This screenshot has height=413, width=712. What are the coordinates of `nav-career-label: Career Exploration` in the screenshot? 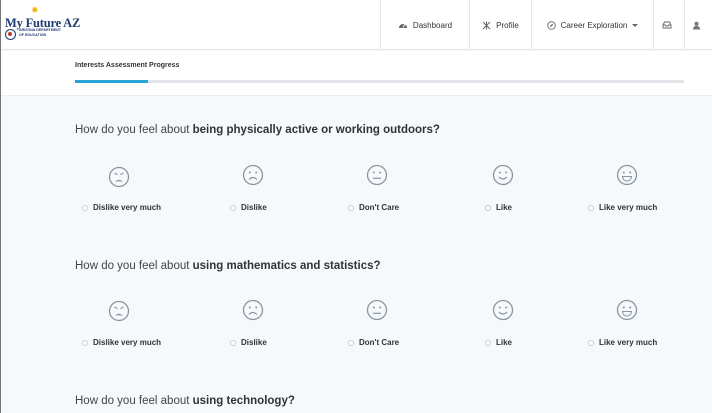 It's located at (594, 25).